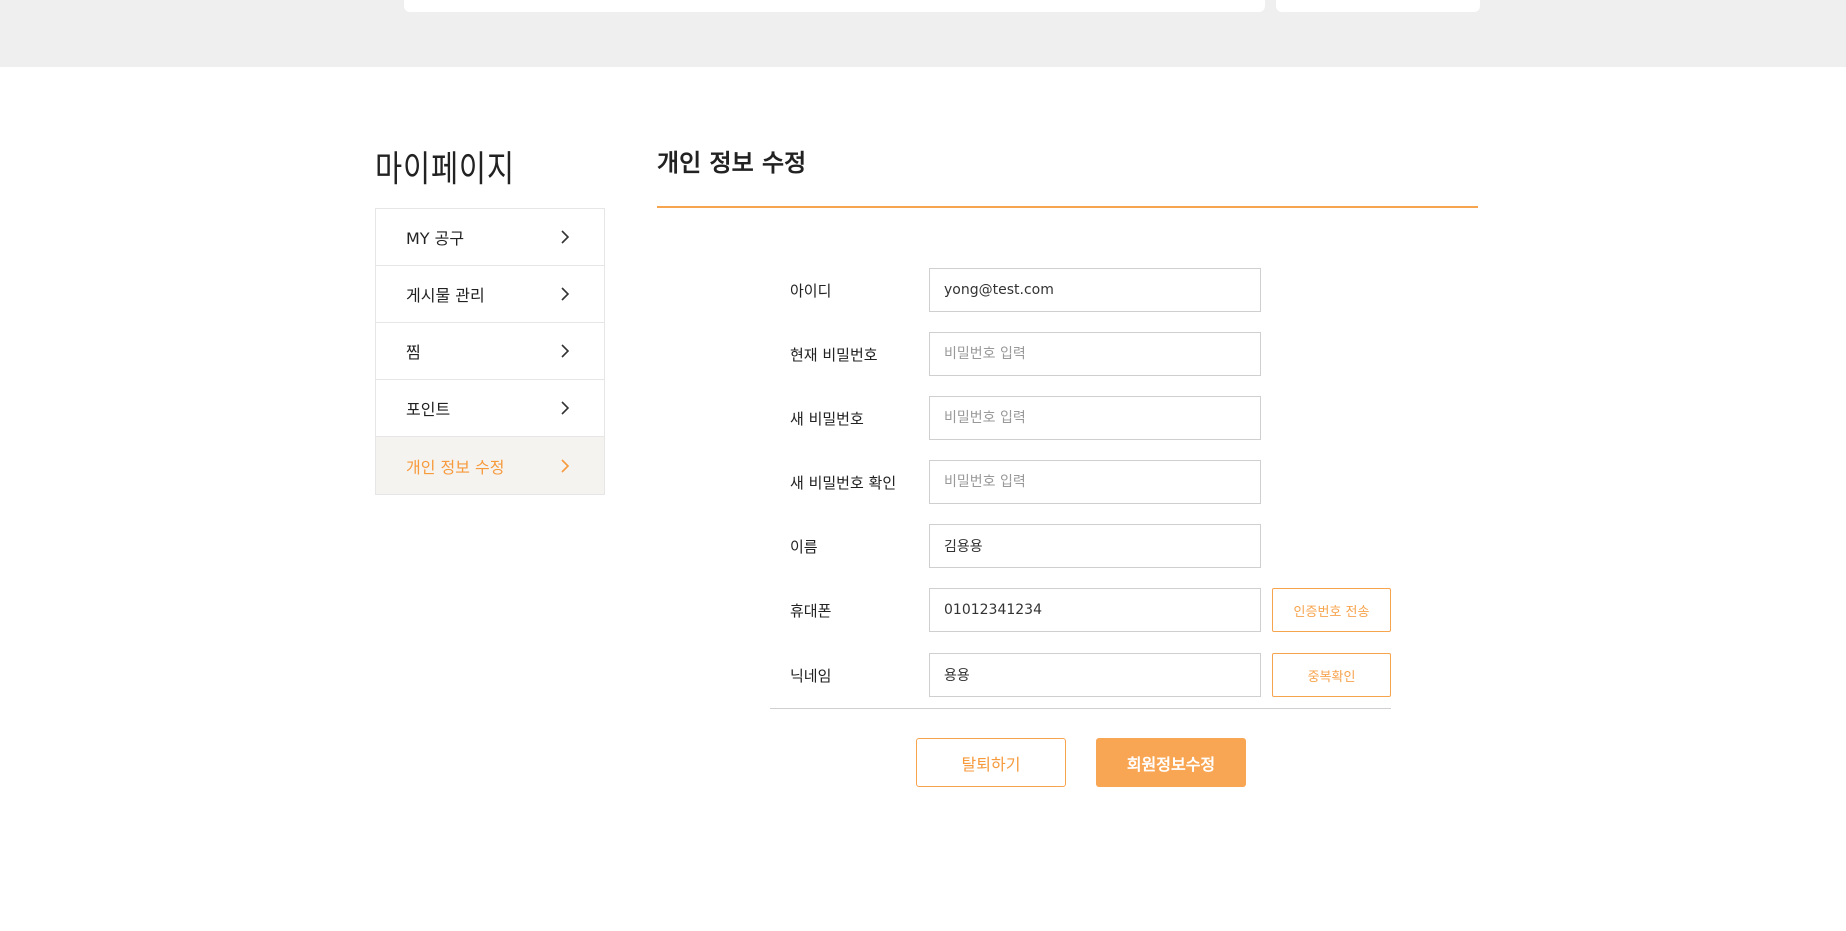 The image size is (1846, 931). What do you see at coordinates (1171, 762) in the screenshot?
I see `update-profile-button: 회원정보수정` at bounding box center [1171, 762].